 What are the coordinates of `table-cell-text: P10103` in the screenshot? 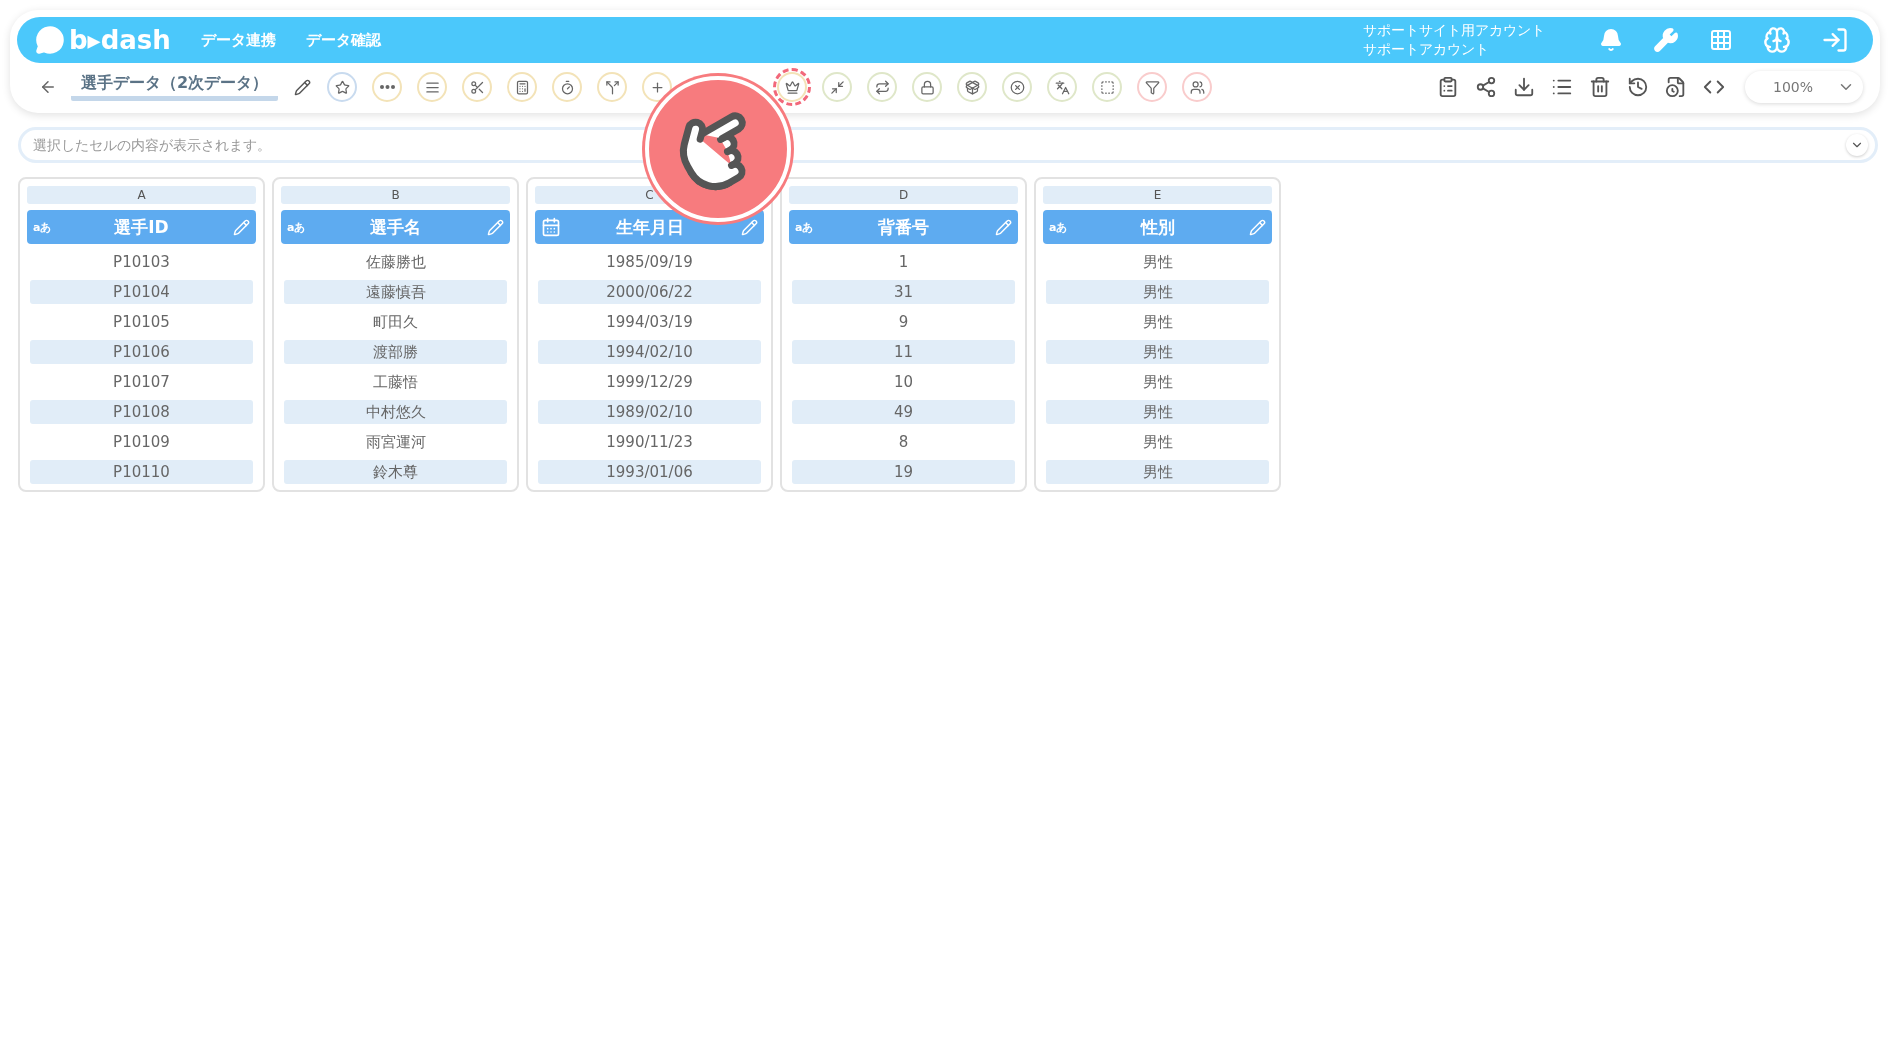 It's located at (141, 262).